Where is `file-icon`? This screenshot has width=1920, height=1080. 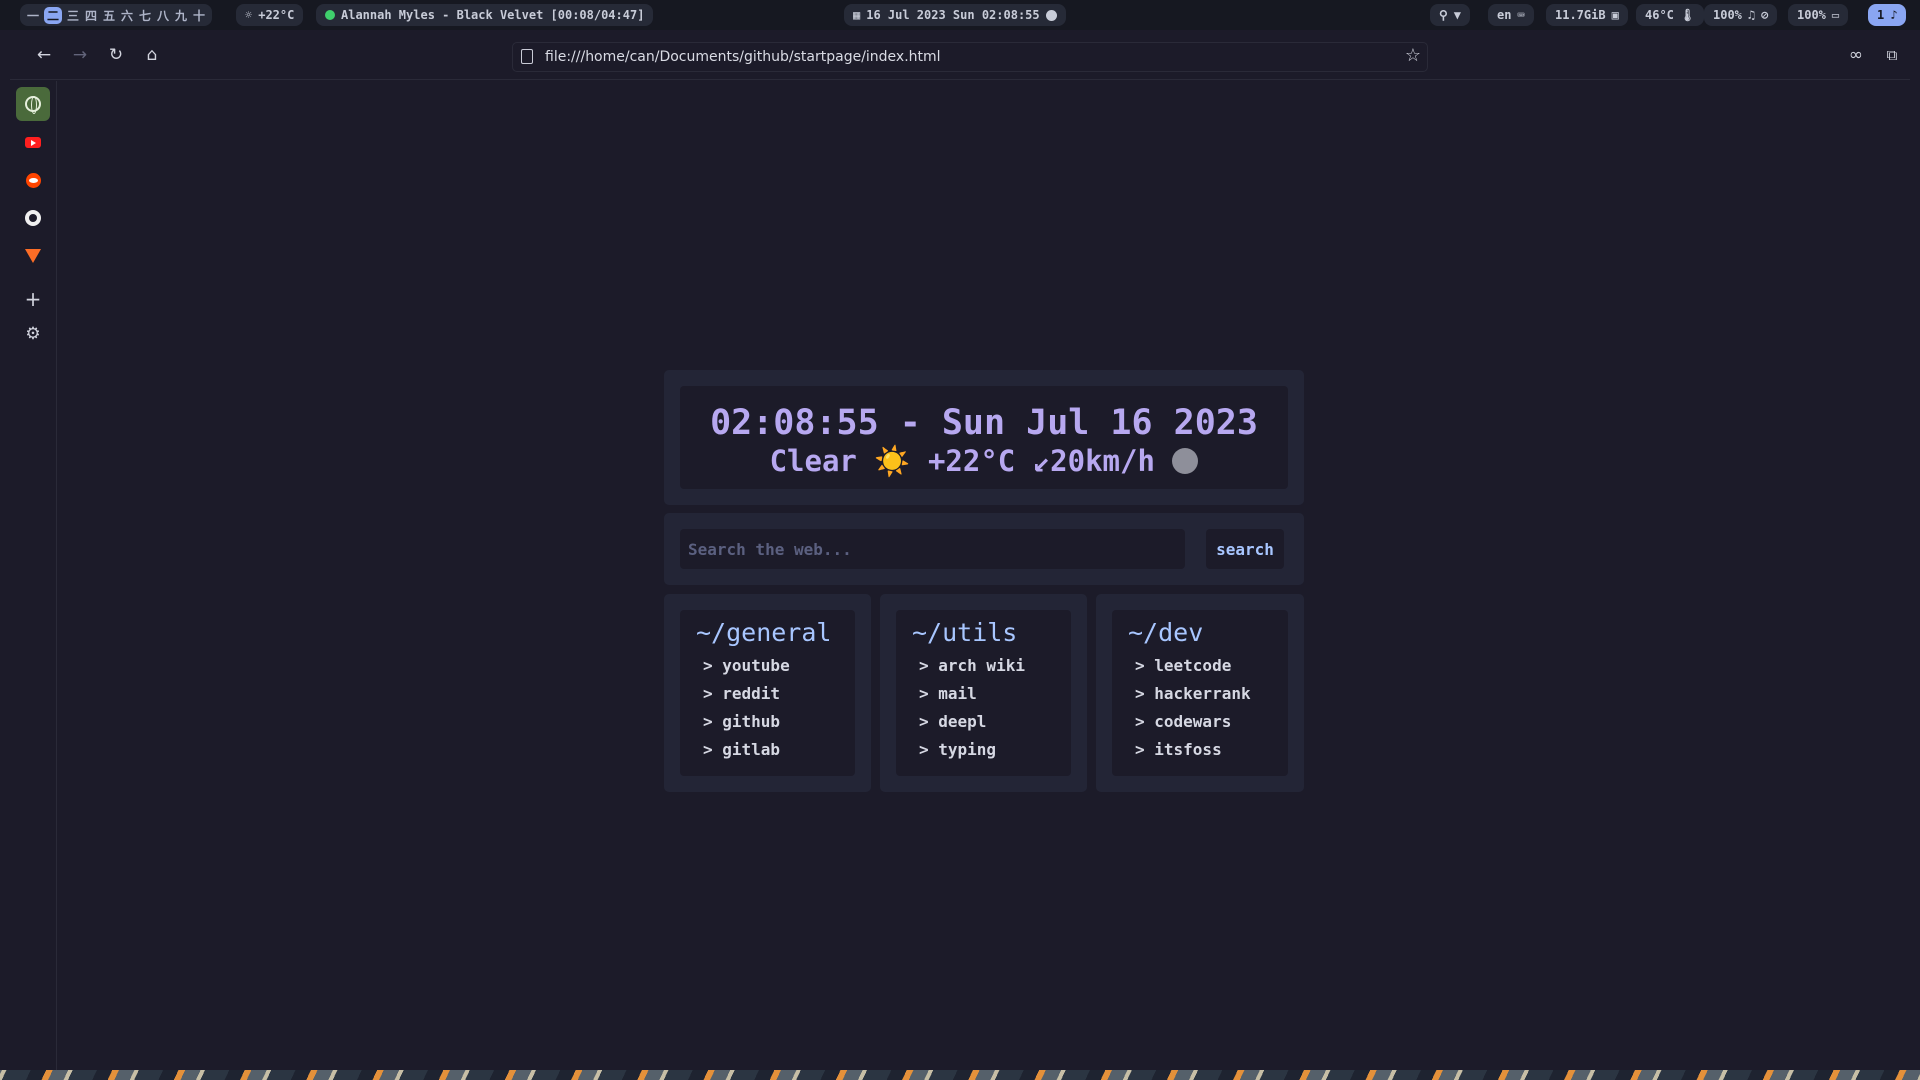 file-icon is located at coordinates (527, 56).